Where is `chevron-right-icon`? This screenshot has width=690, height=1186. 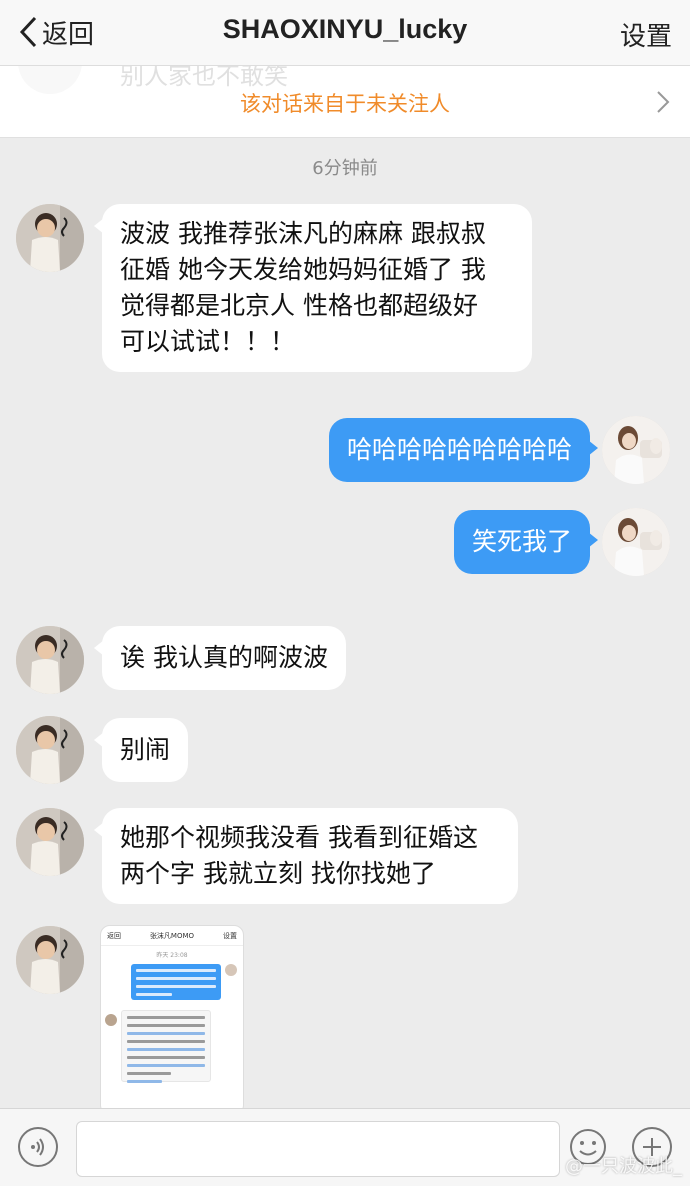
chevron-right-icon is located at coordinates (663, 102).